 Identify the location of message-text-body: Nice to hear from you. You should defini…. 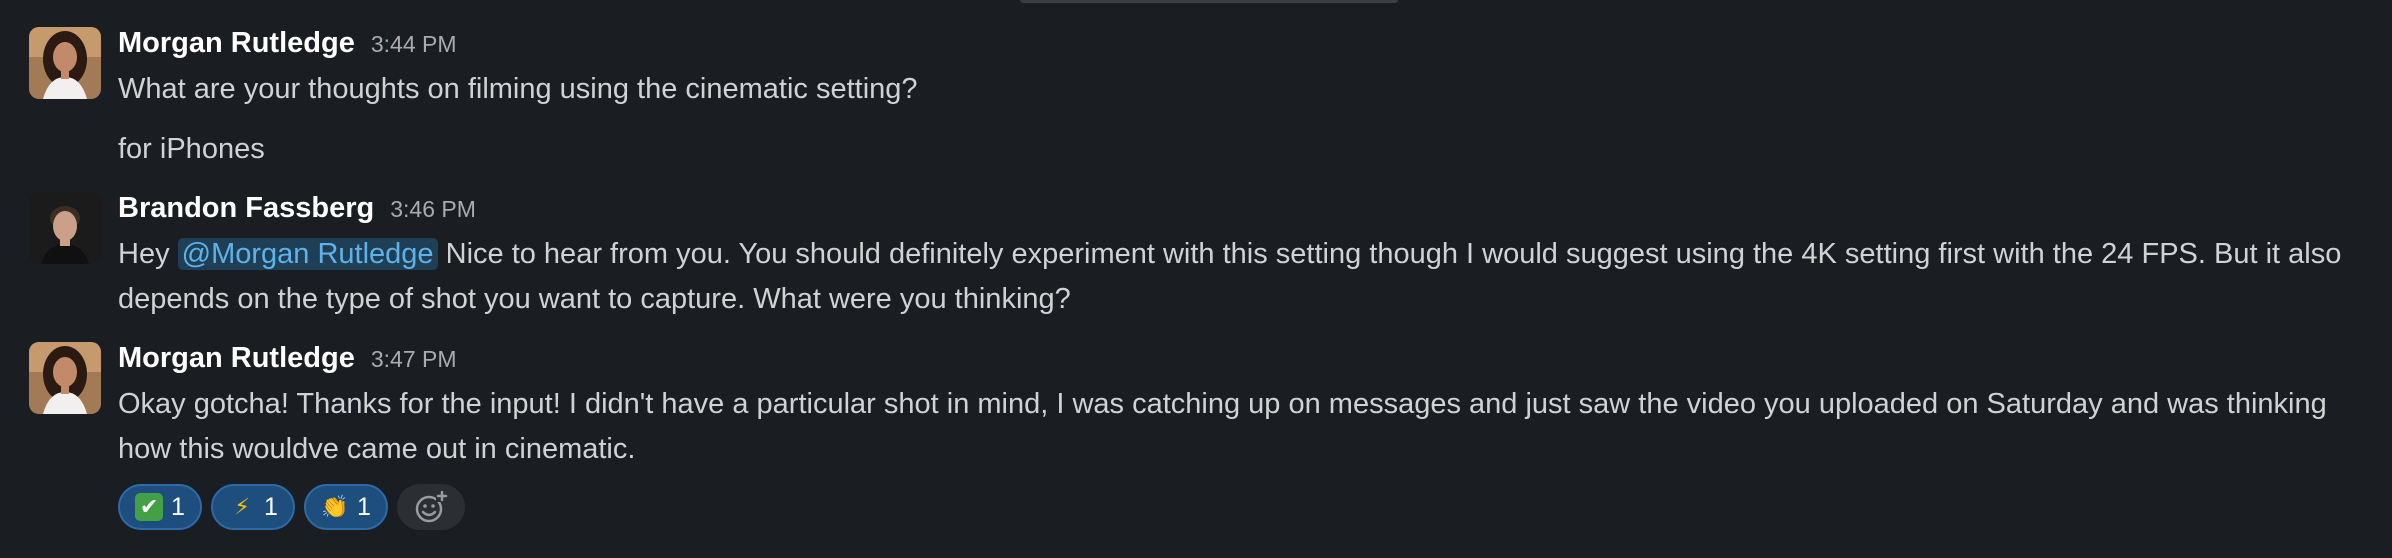
(1230, 276).